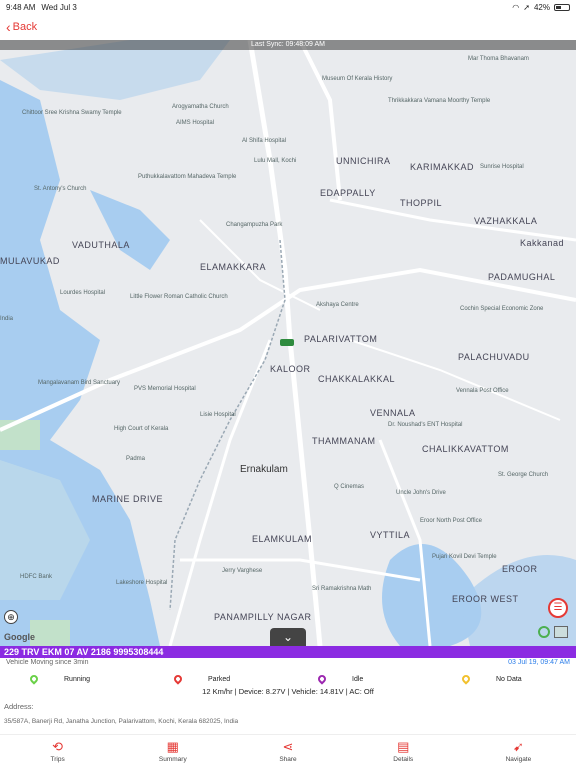  Describe the element at coordinates (172, 759) in the screenshot. I see `tab-label: Summary` at that location.